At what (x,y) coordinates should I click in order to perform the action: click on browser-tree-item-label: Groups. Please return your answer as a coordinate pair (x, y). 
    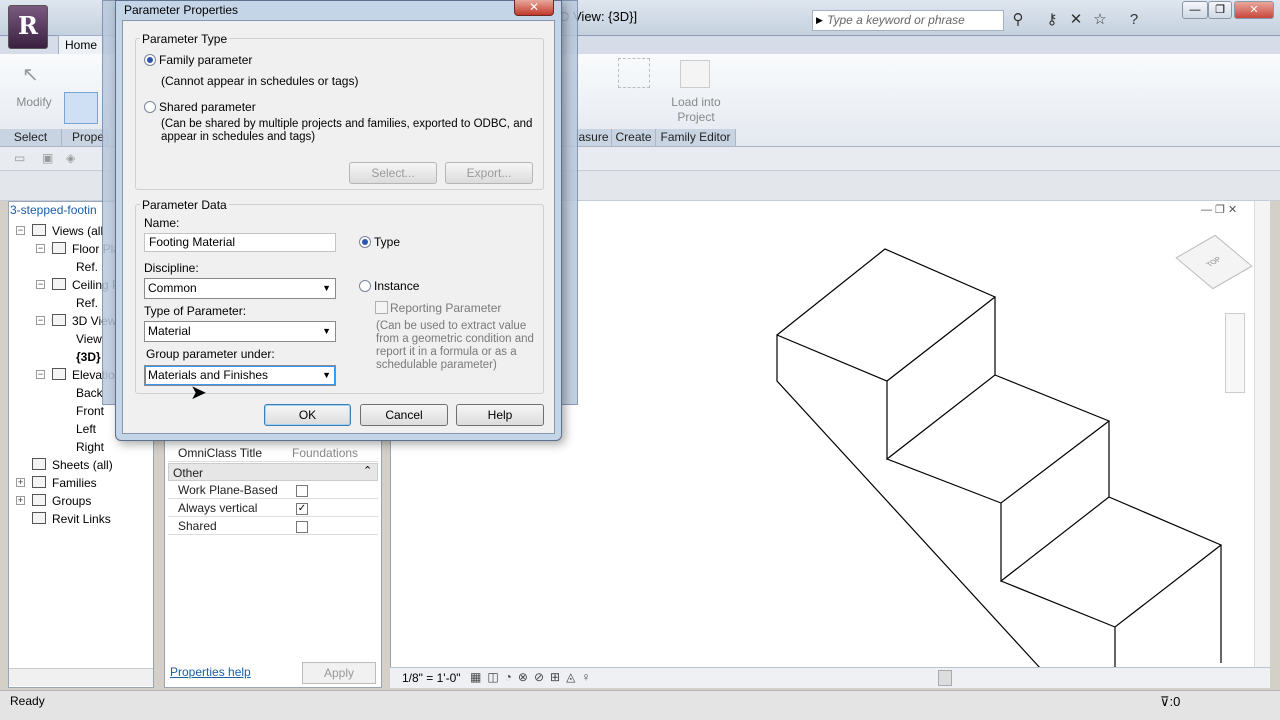
    Looking at the image, I should click on (72, 501).